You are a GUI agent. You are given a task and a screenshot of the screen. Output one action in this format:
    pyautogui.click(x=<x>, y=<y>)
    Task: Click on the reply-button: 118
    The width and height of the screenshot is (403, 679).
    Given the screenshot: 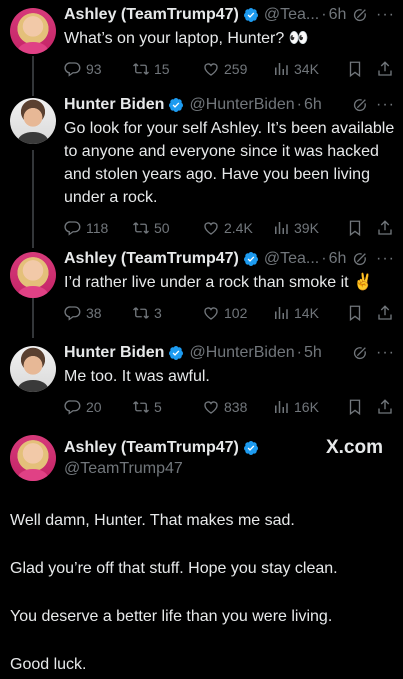 What is the action you would take?
    pyautogui.click(x=98, y=228)
    